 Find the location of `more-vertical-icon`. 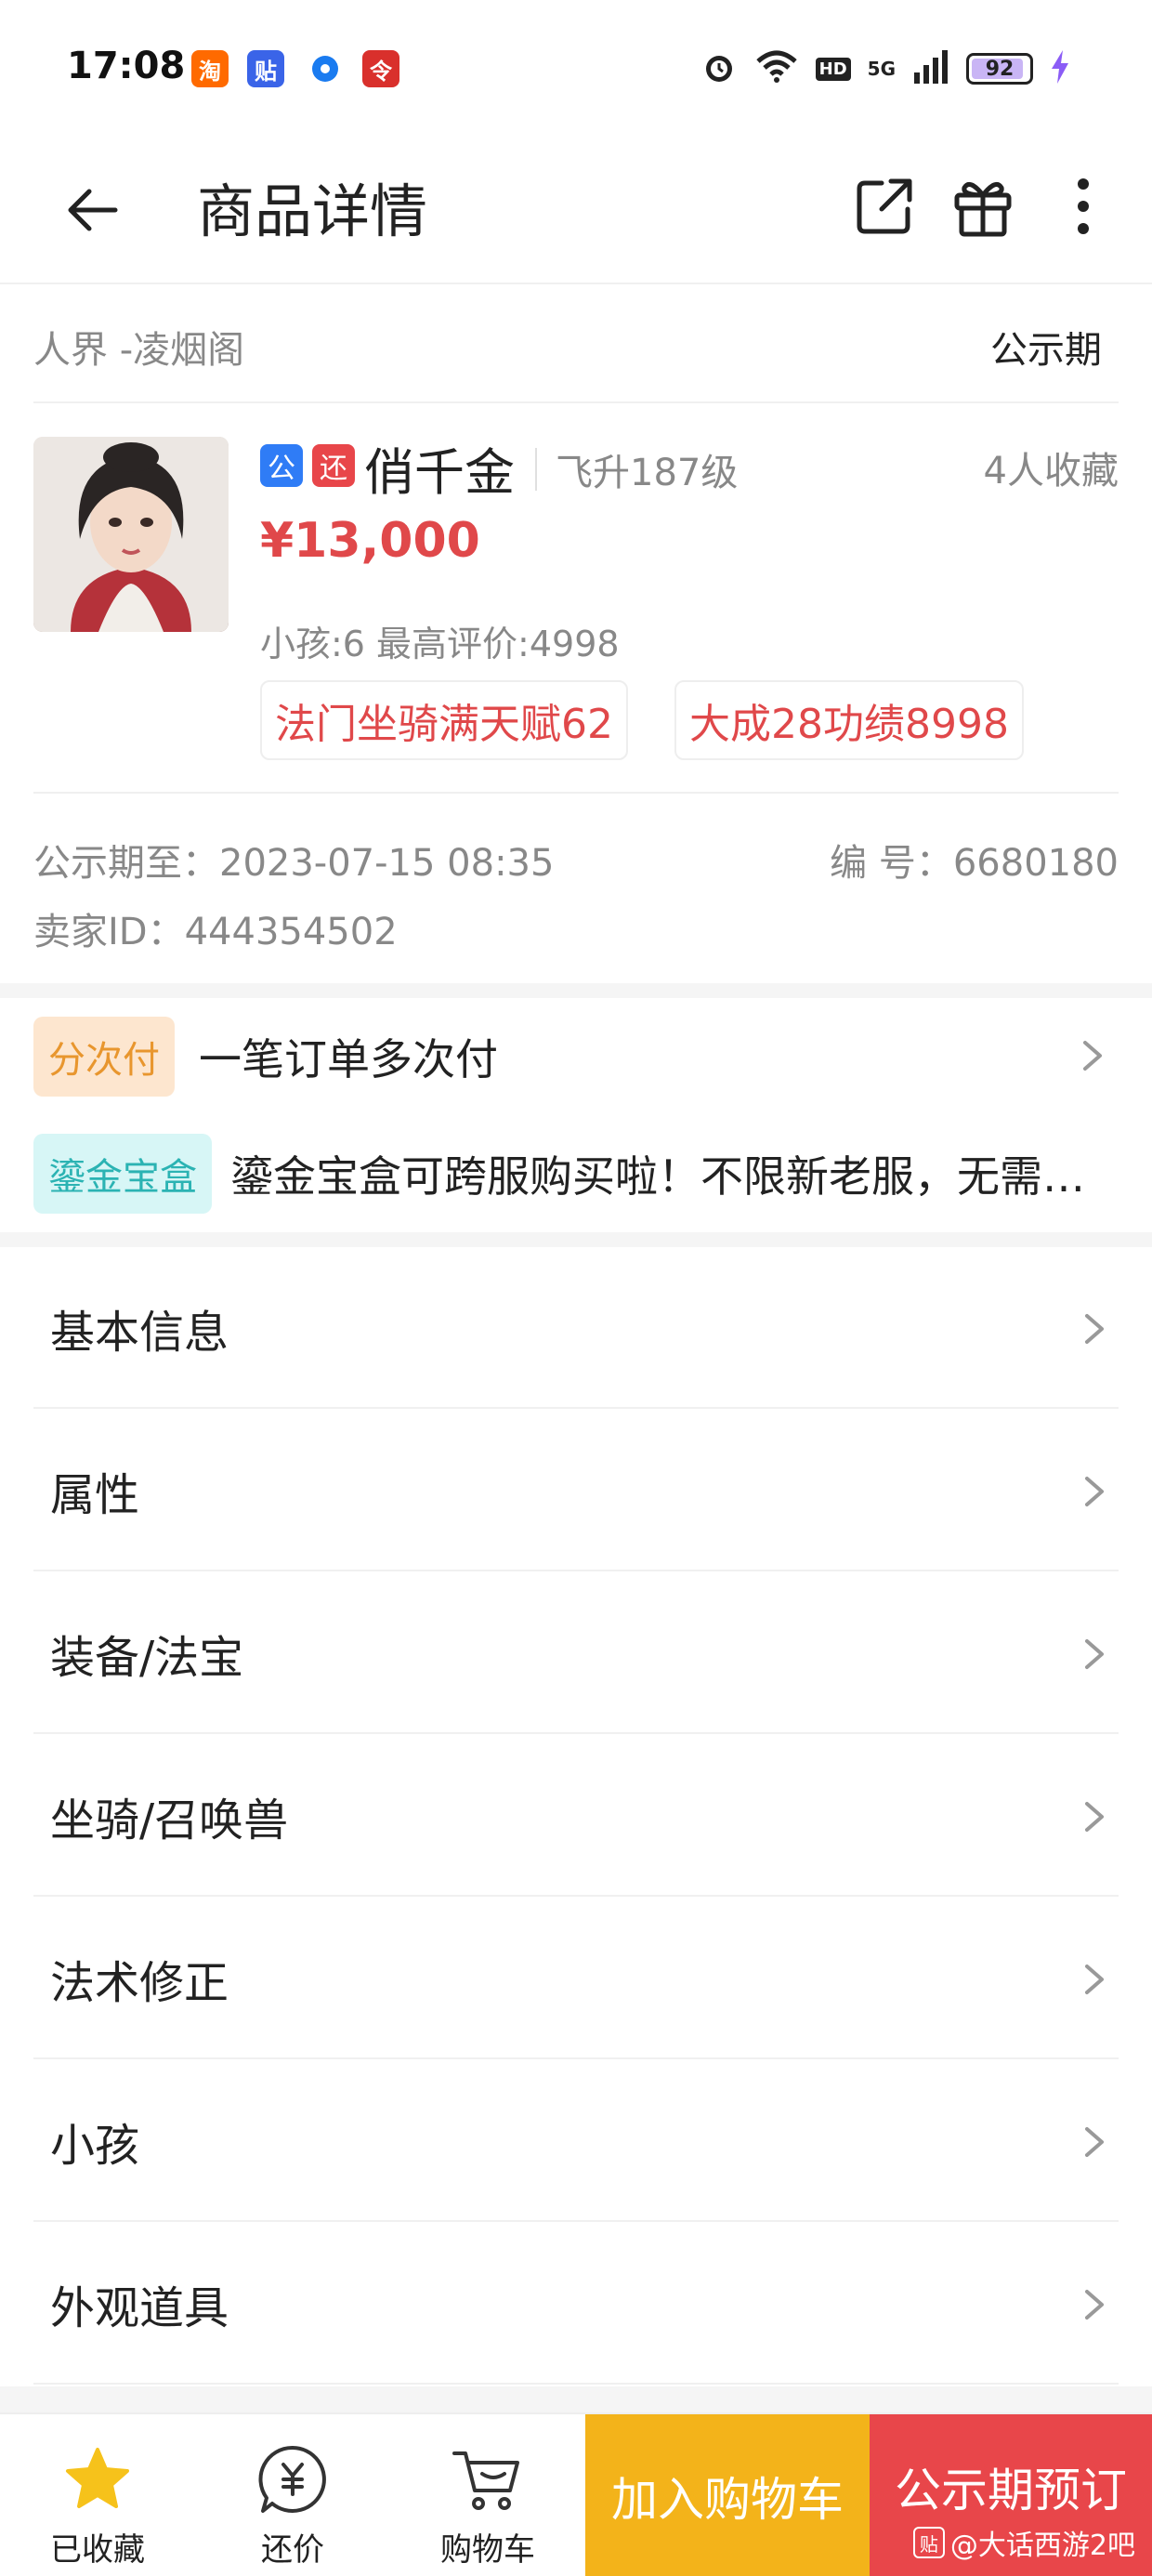

more-vertical-icon is located at coordinates (1083, 206).